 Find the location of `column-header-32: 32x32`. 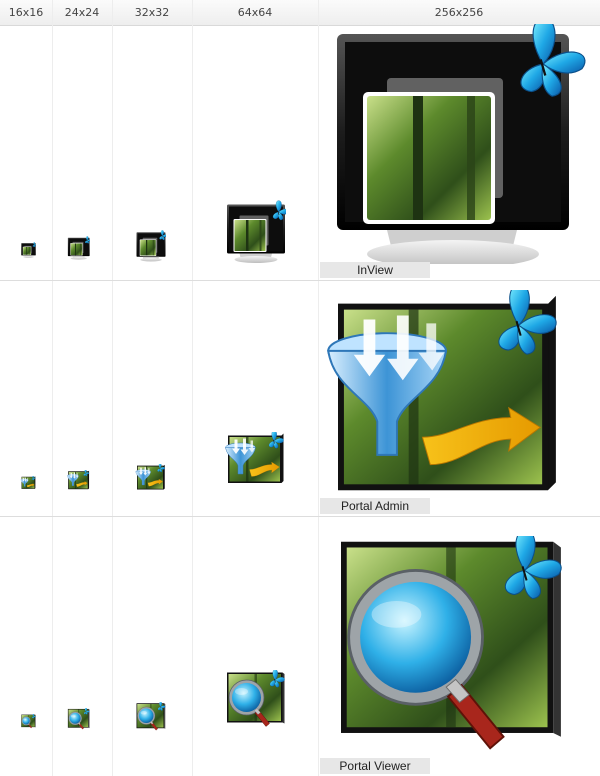

column-header-32: 32x32 is located at coordinates (152, 12).